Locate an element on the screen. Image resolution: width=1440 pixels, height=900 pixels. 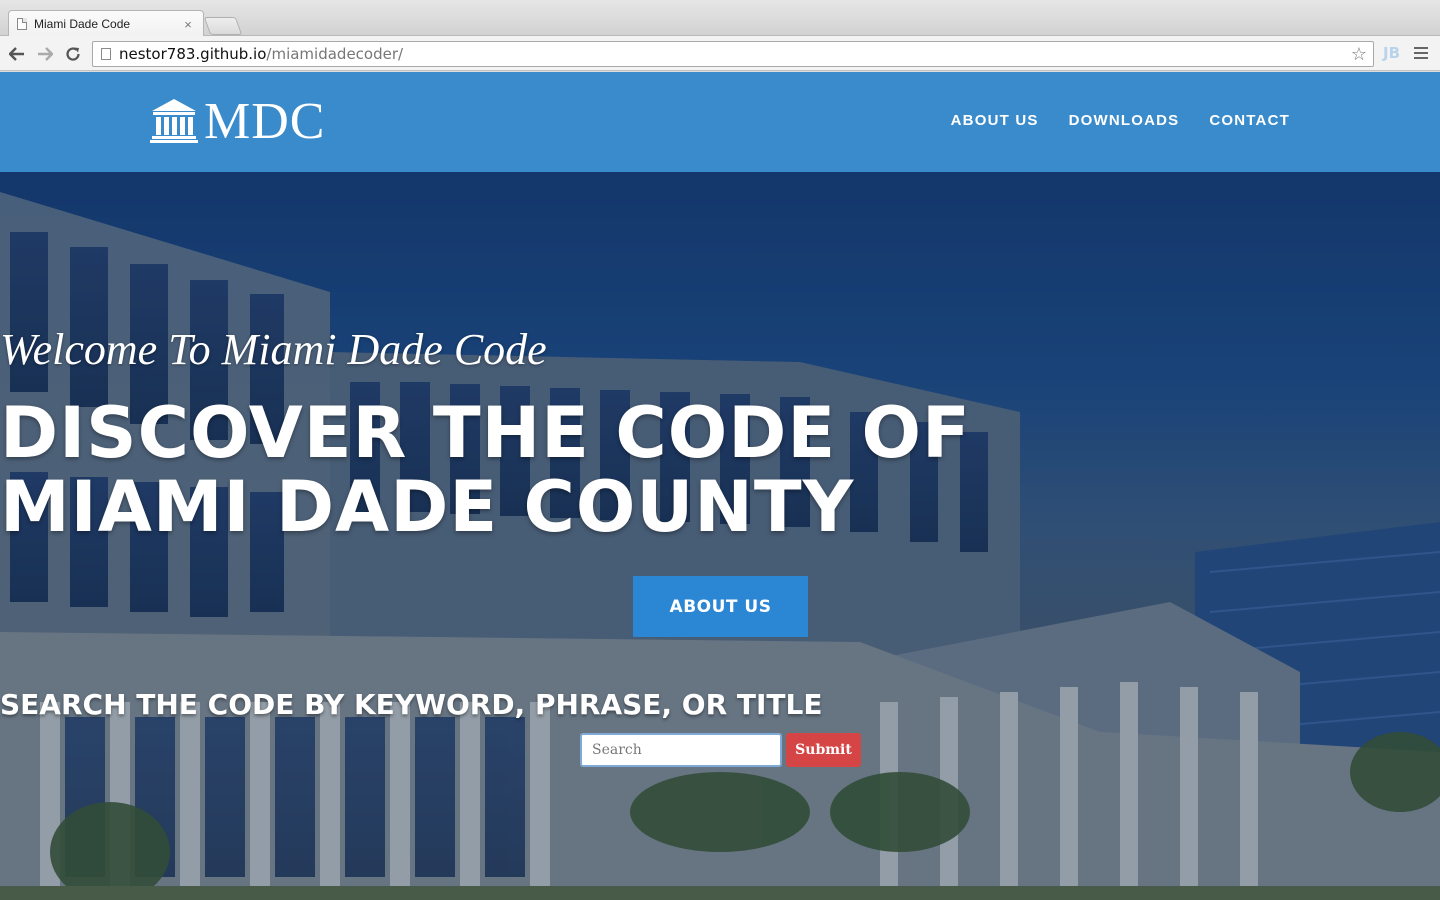
search-input is located at coordinates (681, 750).